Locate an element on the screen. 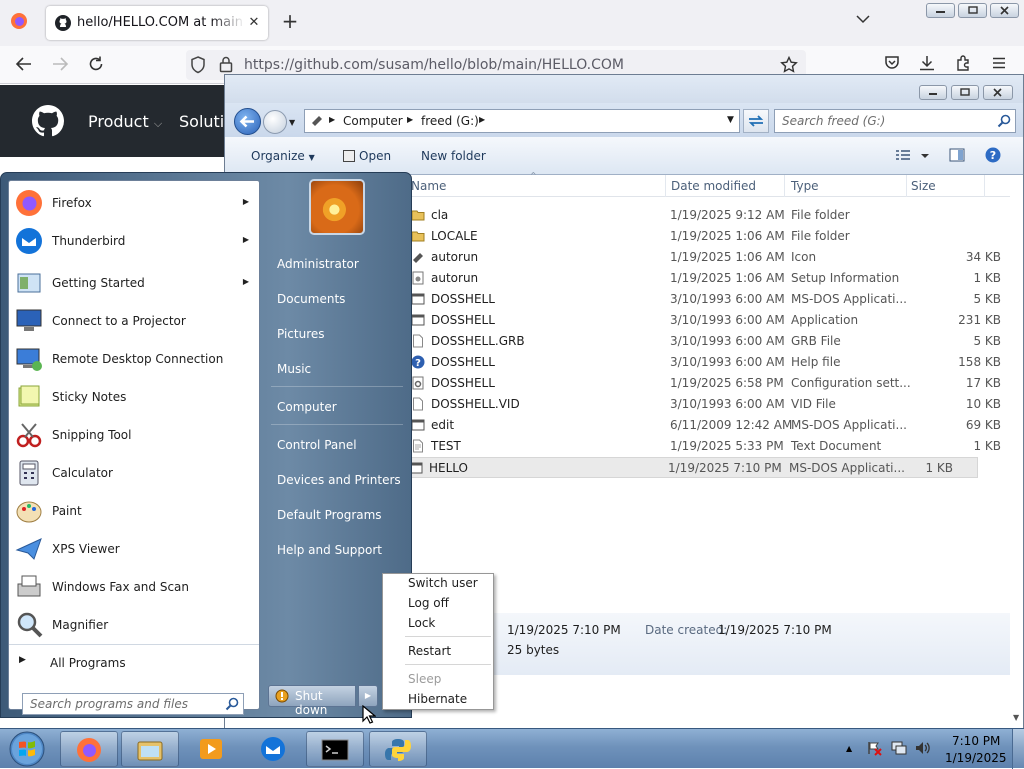  preview-pane-icon is located at coordinates (957, 155).